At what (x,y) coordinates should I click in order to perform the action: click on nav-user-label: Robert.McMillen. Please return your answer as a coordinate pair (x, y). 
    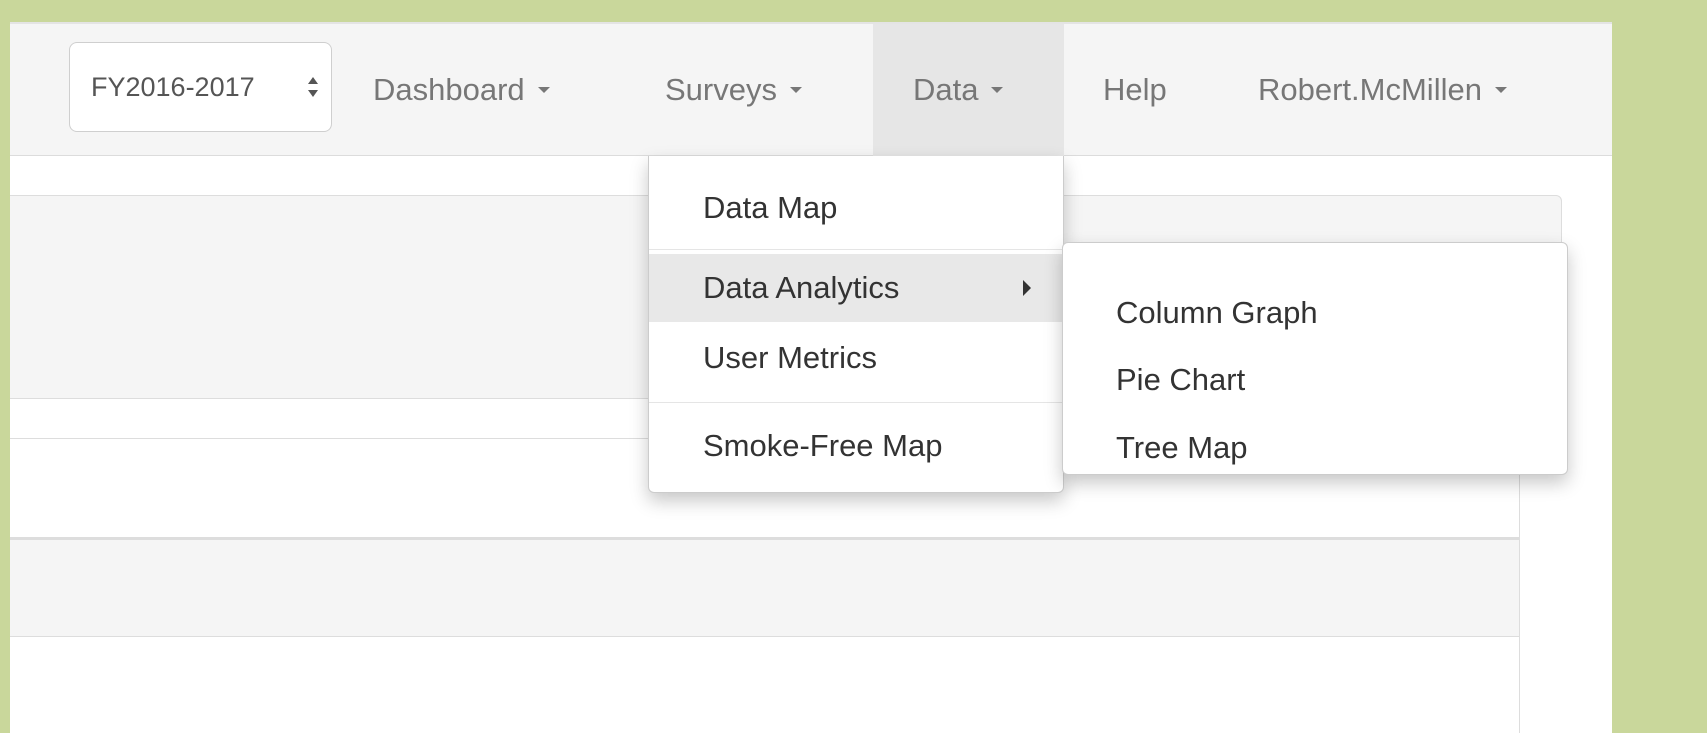
    Looking at the image, I should click on (1370, 89).